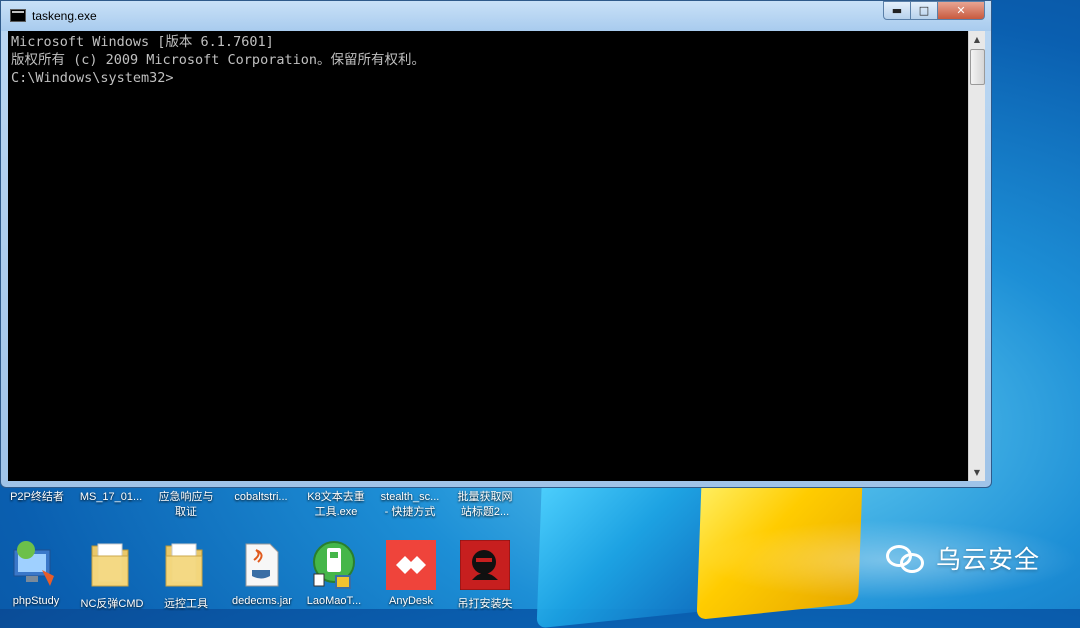  Describe the element at coordinates (977, 39) in the screenshot. I see `scroll-up-arrow-icon: ▲` at that location.